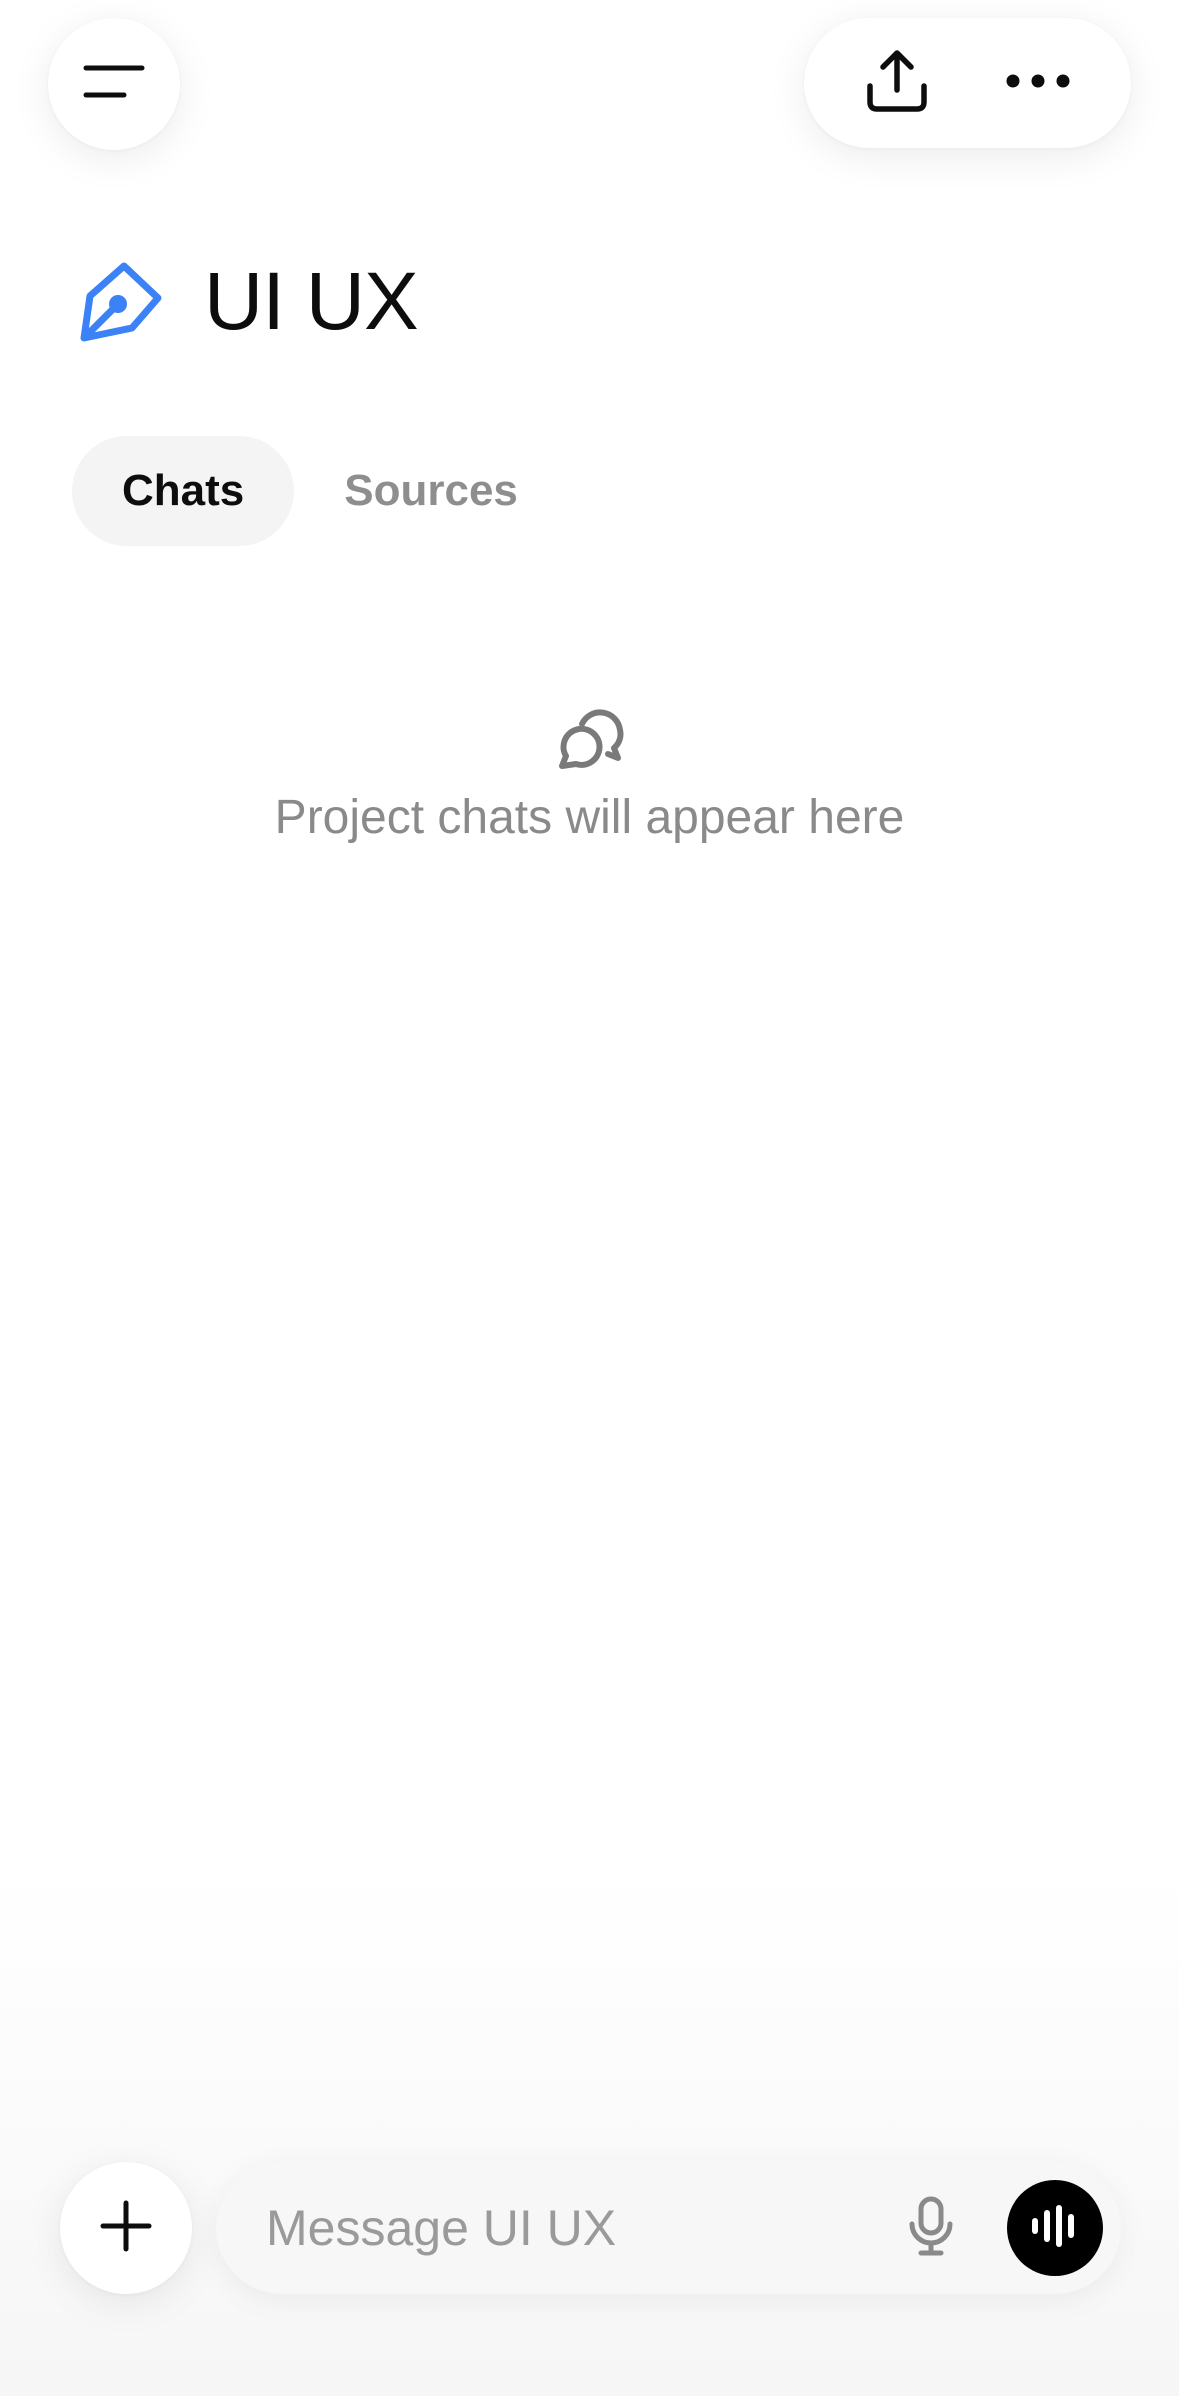  What do you see at coordinates (120, 302) in the screenshot?
I see `pen-nib-icon` at bounding box center [120, 302].